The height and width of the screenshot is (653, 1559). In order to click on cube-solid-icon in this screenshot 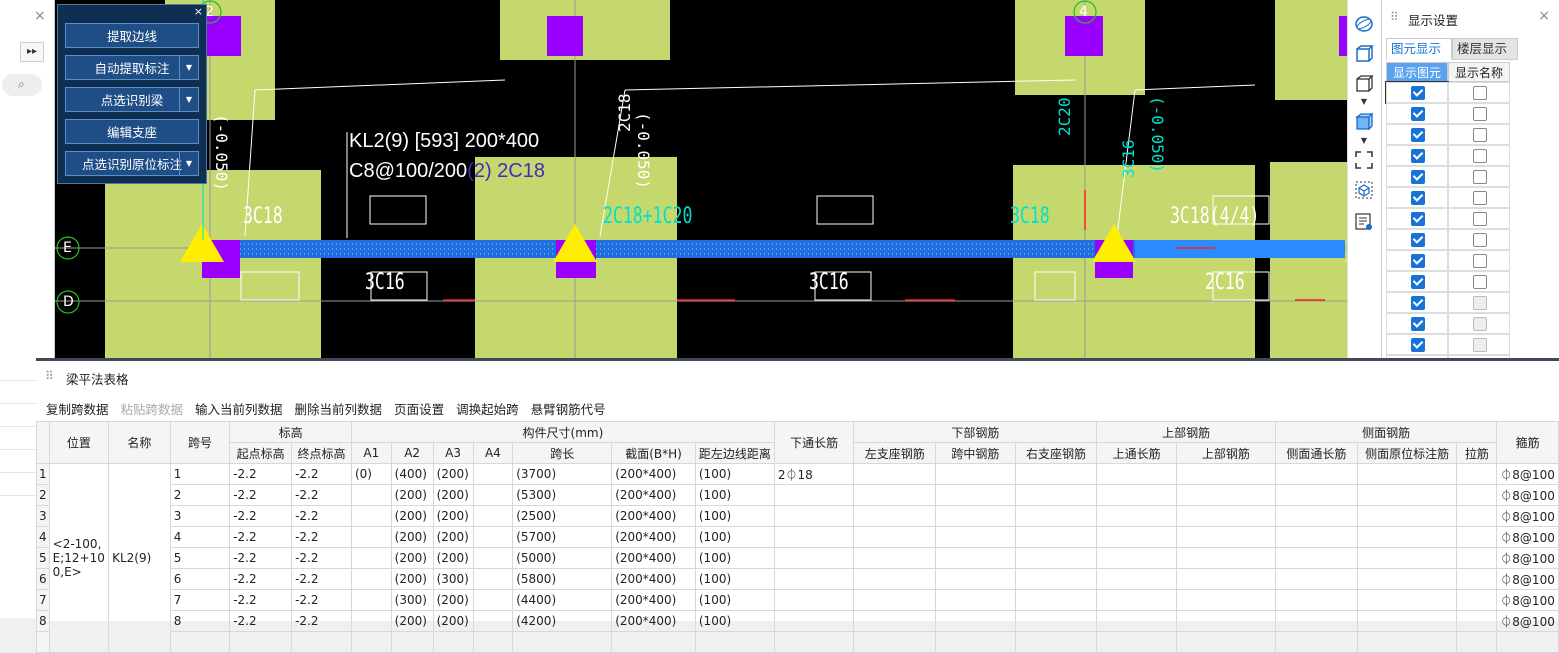, I will do `click(1364, 122)`.